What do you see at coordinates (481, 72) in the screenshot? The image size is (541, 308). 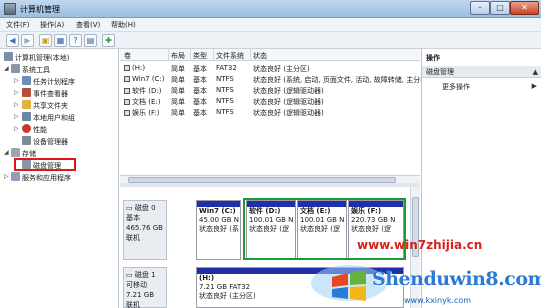 I see `actions-section-disk-management: 磁盘管理 ▲` at bounding box center [481, 72].